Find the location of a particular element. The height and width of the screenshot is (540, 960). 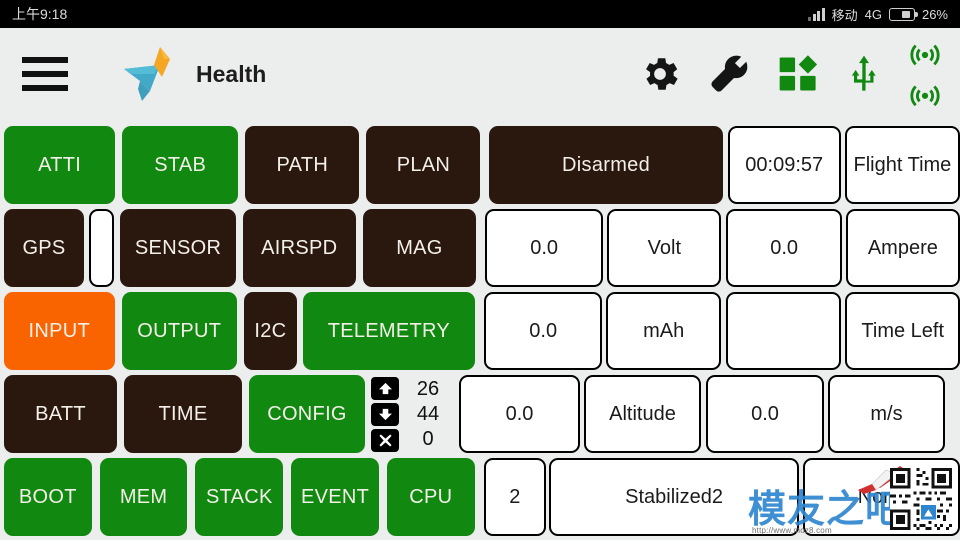

status-button-event: EVENT is located at coordinates (335, 497).